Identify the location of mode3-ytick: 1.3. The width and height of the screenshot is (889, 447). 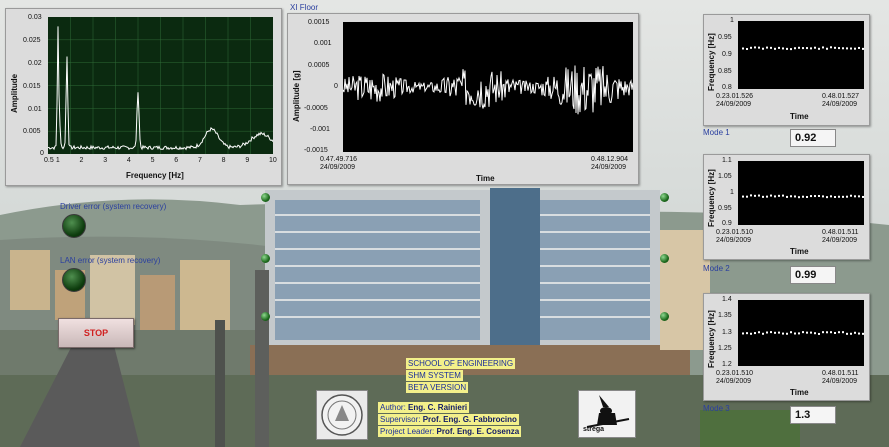
(727, 332).